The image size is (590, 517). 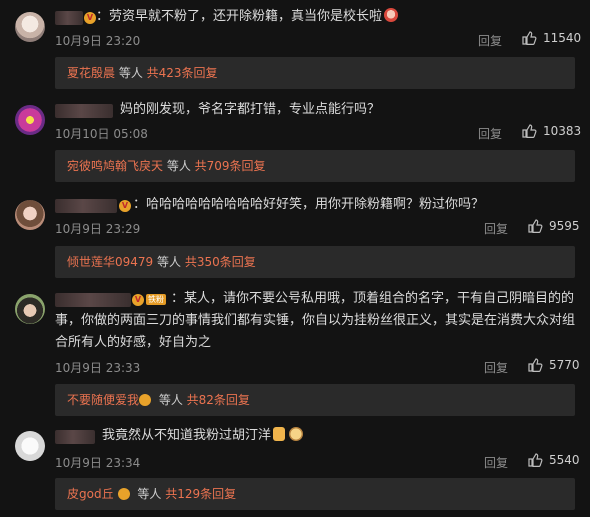 What do you see at coordinates (91, 73) in the screenshot?
I see `reply-user-link: 夏花殷晨` at bounding box center [91, 73].